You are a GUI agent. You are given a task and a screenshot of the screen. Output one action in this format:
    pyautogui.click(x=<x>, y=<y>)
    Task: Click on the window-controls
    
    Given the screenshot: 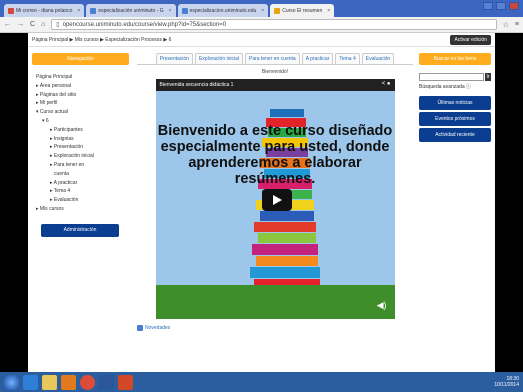 What is the action you would take?
    pyautogui.click(x=501, y=6)
    